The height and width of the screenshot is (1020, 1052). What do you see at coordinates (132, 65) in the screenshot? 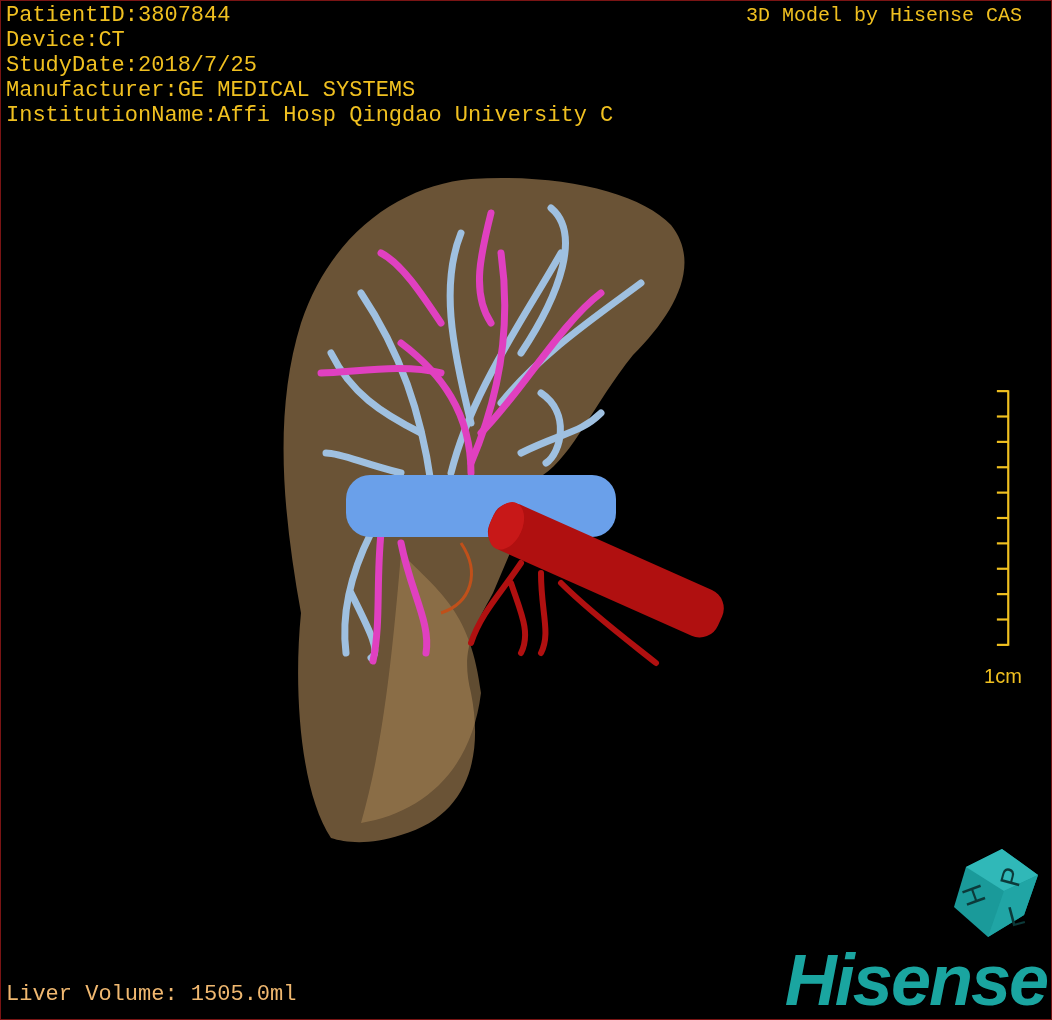
I see `info-text: StudyDate:2018/7/25` at bounding box center [132, 65].